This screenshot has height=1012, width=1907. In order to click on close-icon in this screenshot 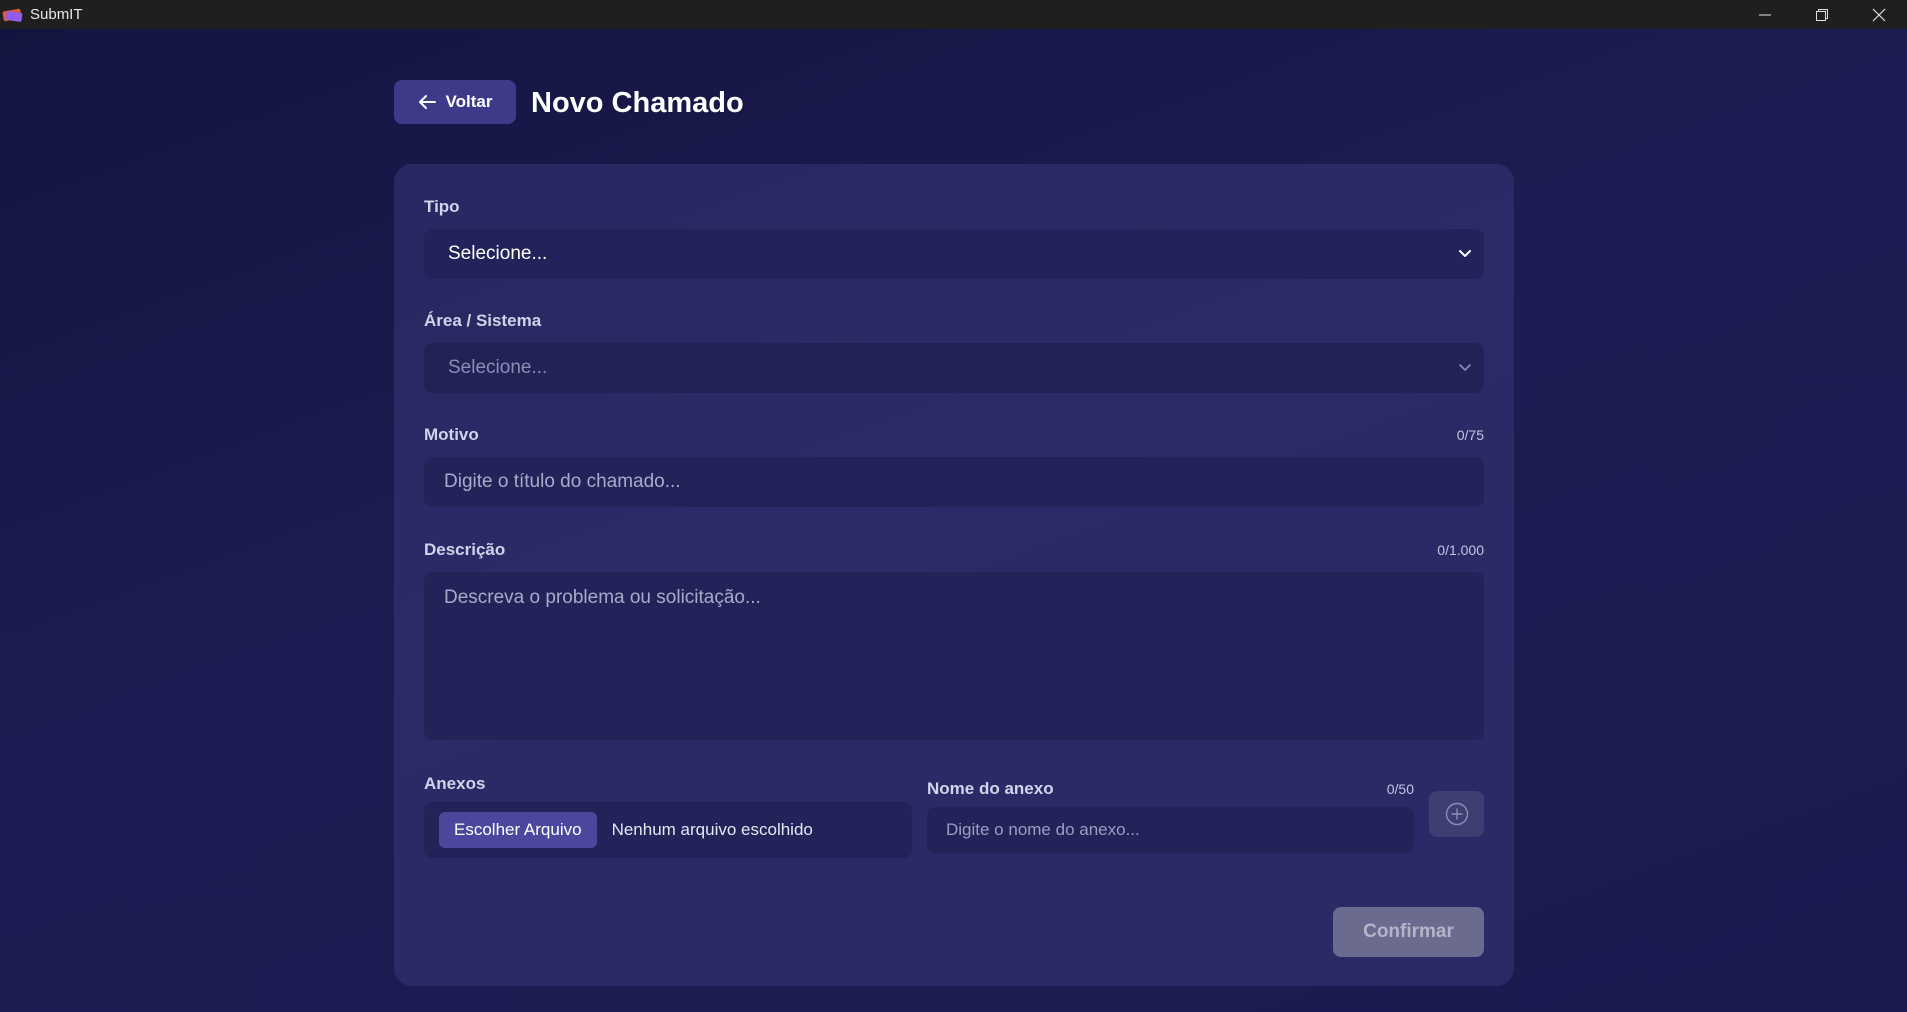, I will do `click(1878, 14)`.